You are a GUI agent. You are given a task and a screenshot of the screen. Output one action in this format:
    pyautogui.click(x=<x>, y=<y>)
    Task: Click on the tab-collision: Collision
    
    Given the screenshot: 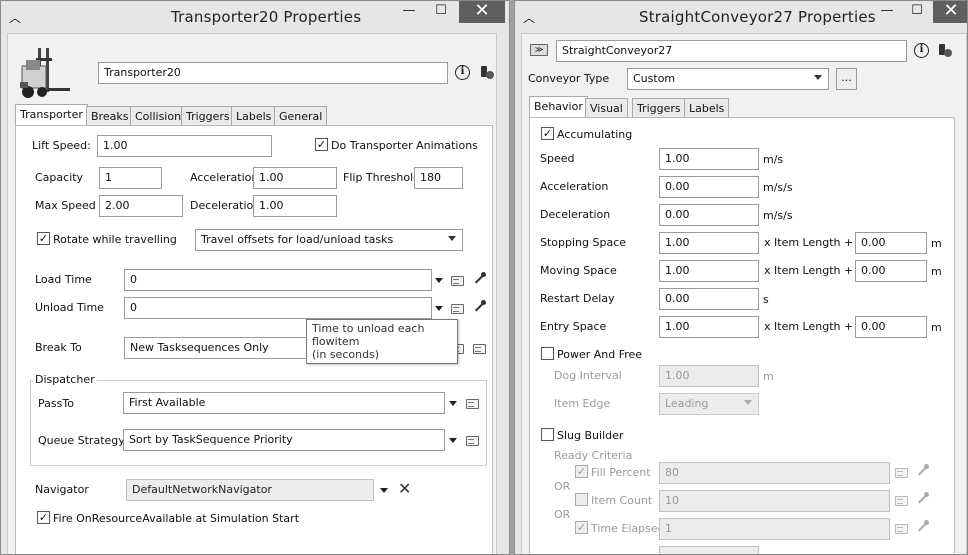 What is the action you would take?
    pyautogui.click(x=158, y=116)
    